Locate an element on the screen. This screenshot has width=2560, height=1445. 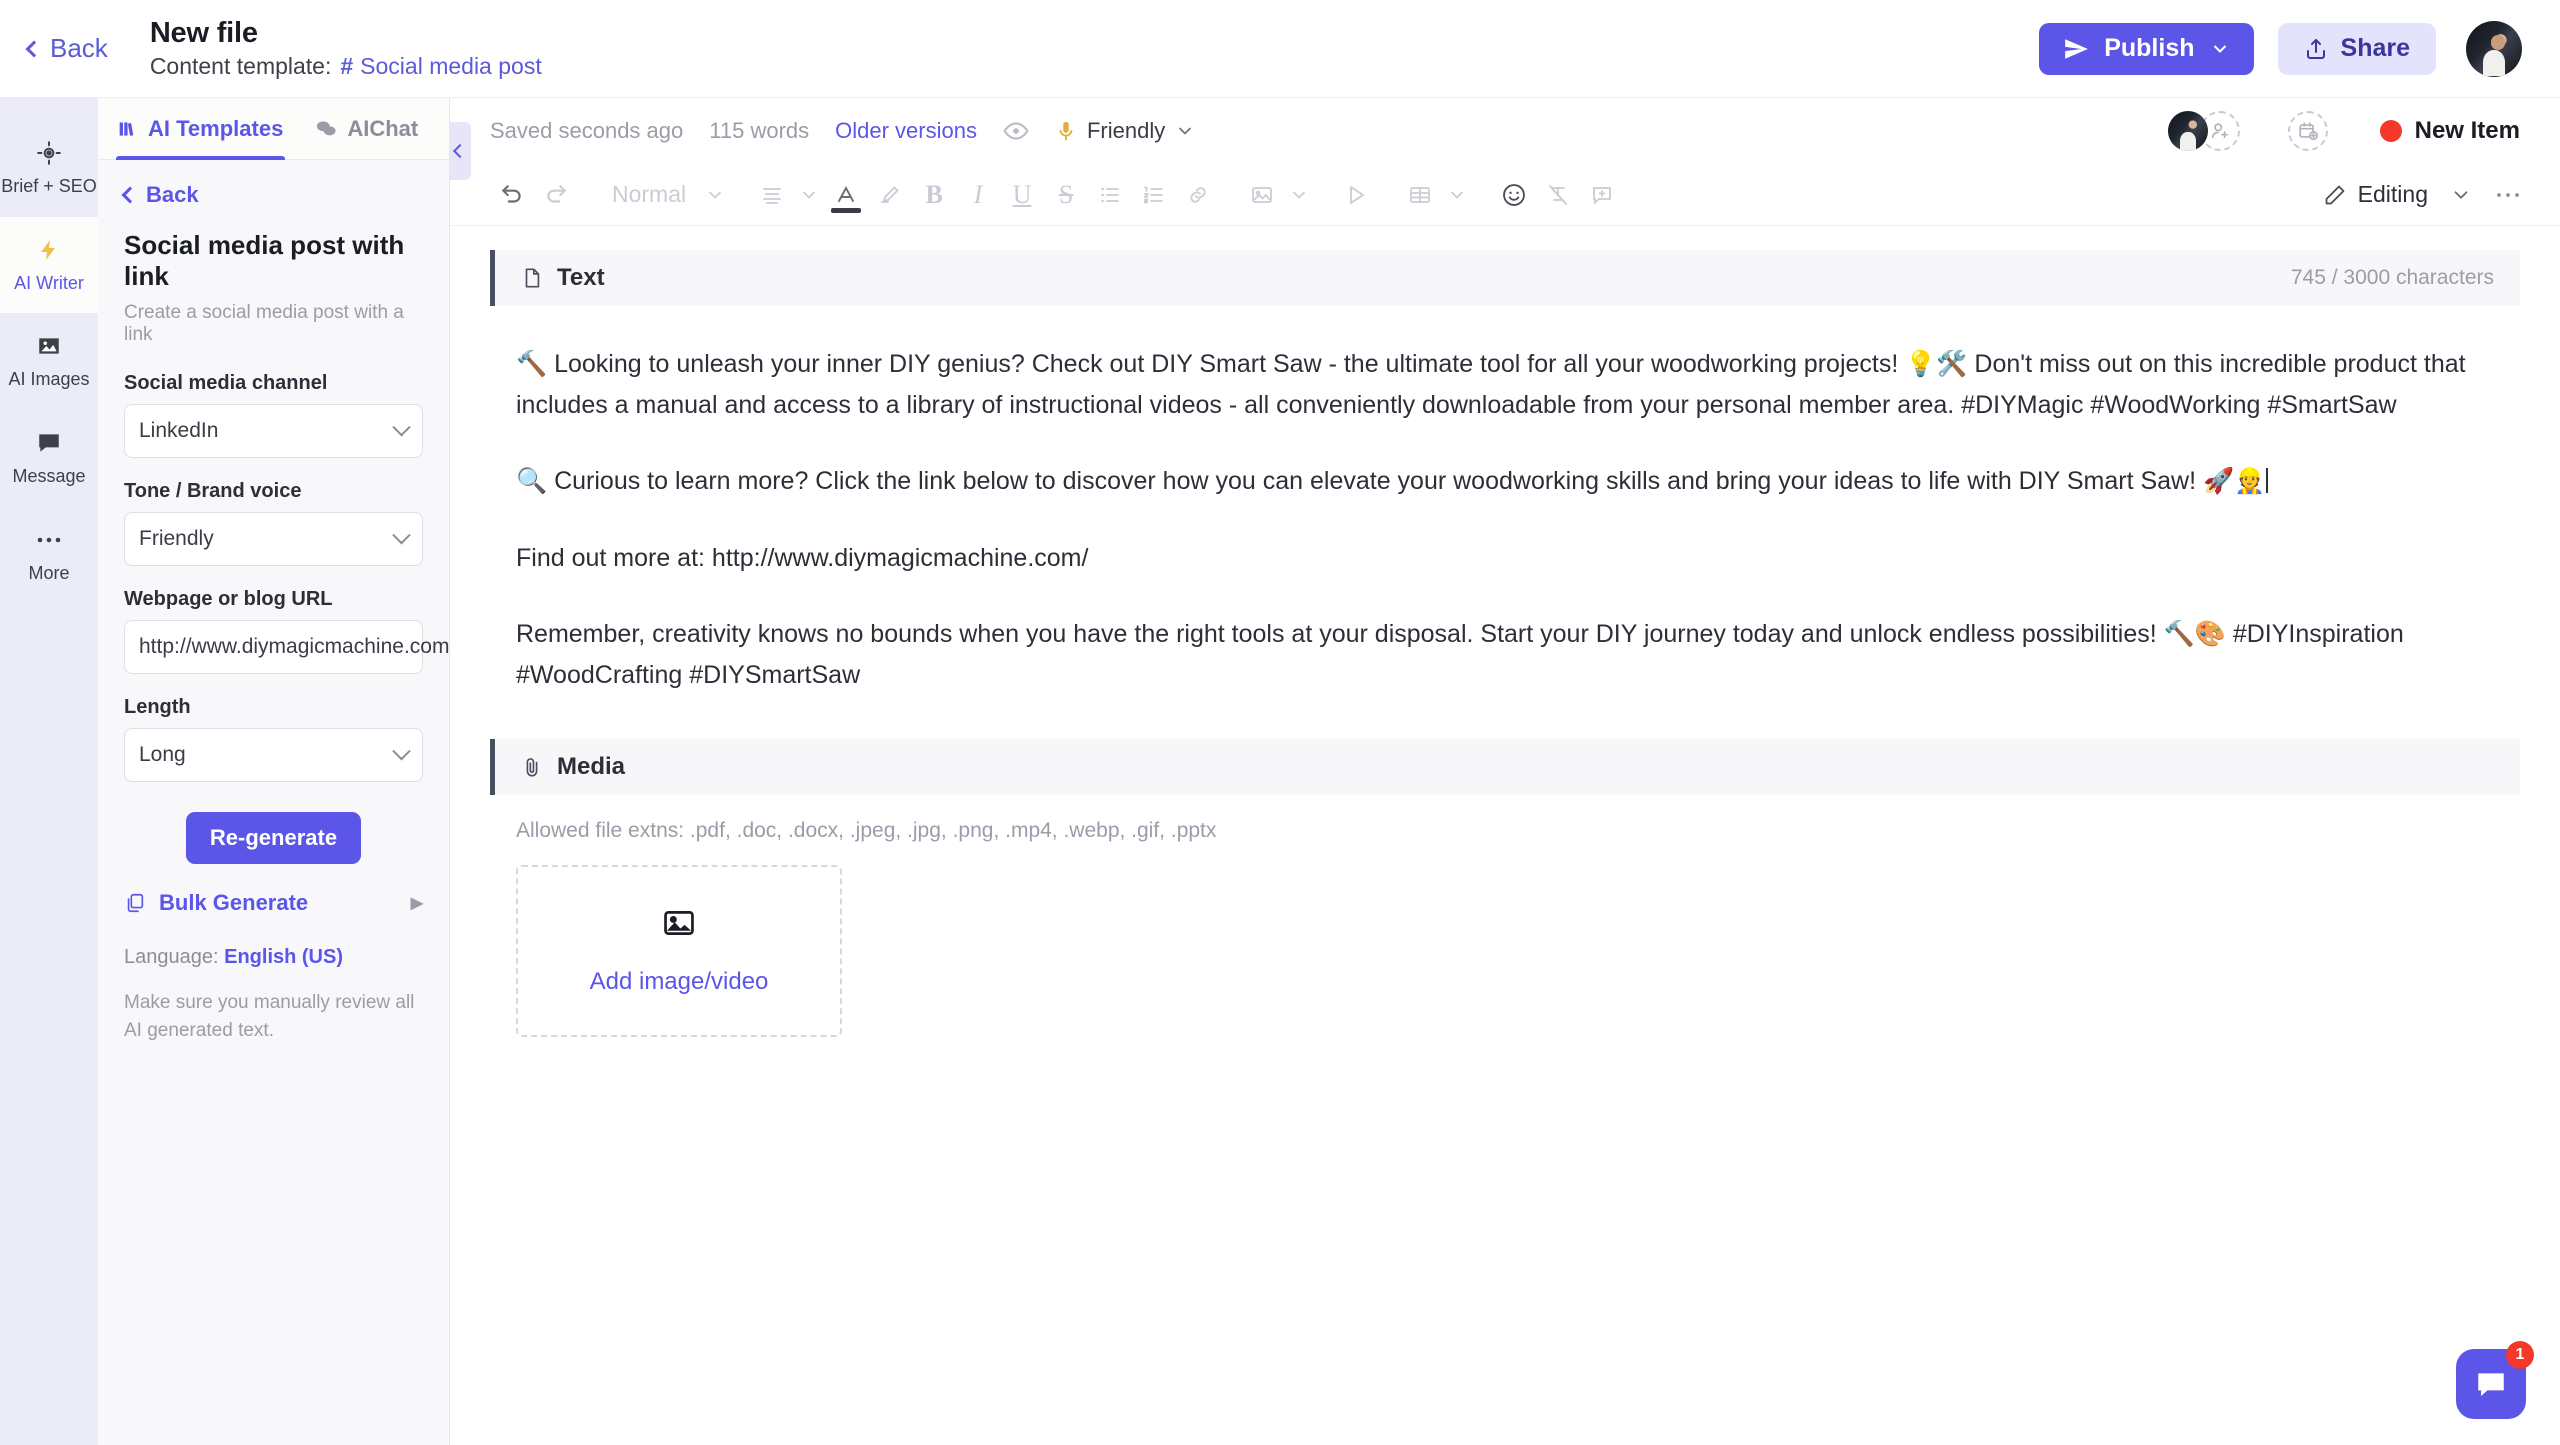
sidebar-item-message: Message is located at coordinates (49, 458).